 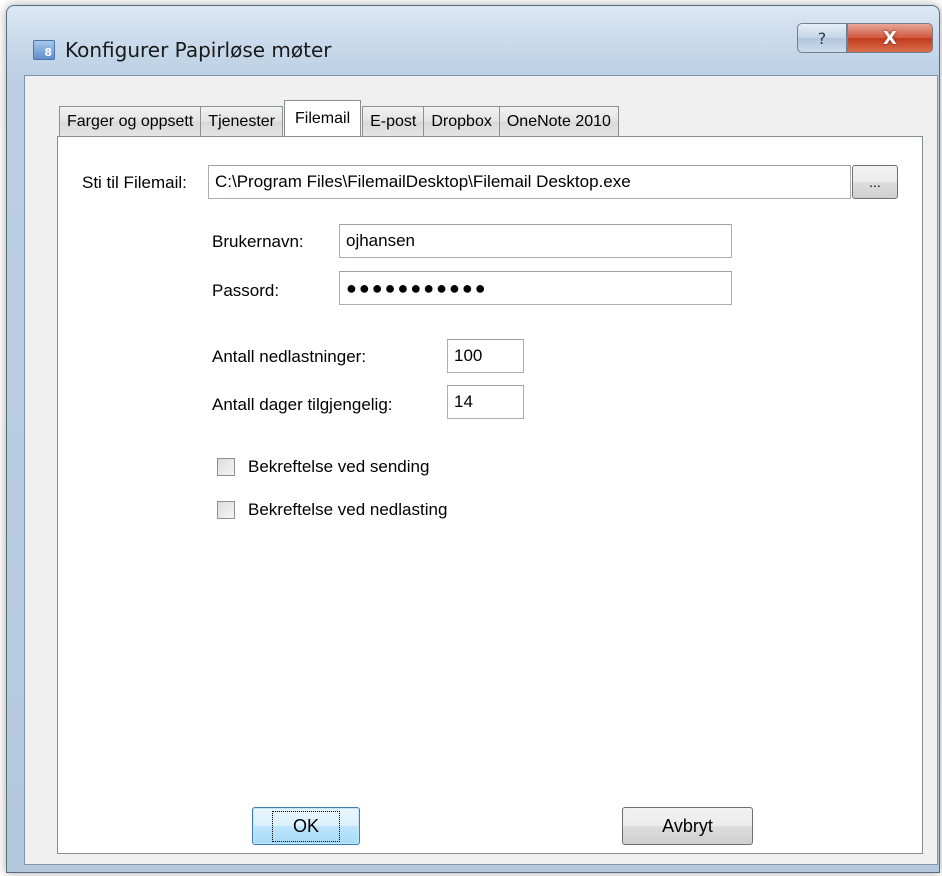 What do you see at coordinates (44, 50) in the screenshot?
I see `app-icon: 8` at bounding box center [44, 50].